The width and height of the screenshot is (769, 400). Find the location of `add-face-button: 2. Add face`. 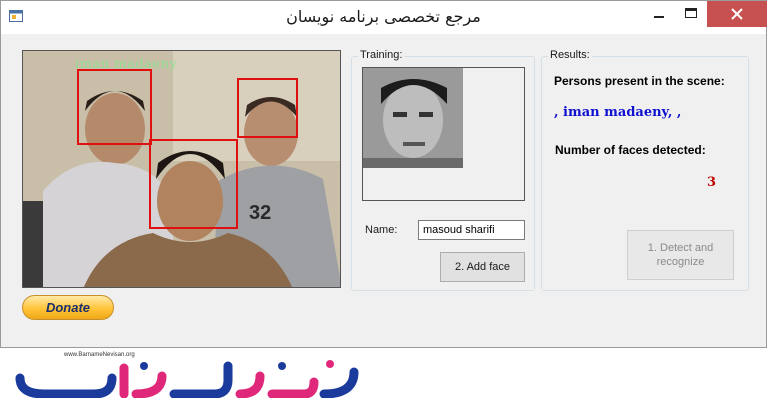

add-face-button: 2. Add face is located at coordinates (482, 267).